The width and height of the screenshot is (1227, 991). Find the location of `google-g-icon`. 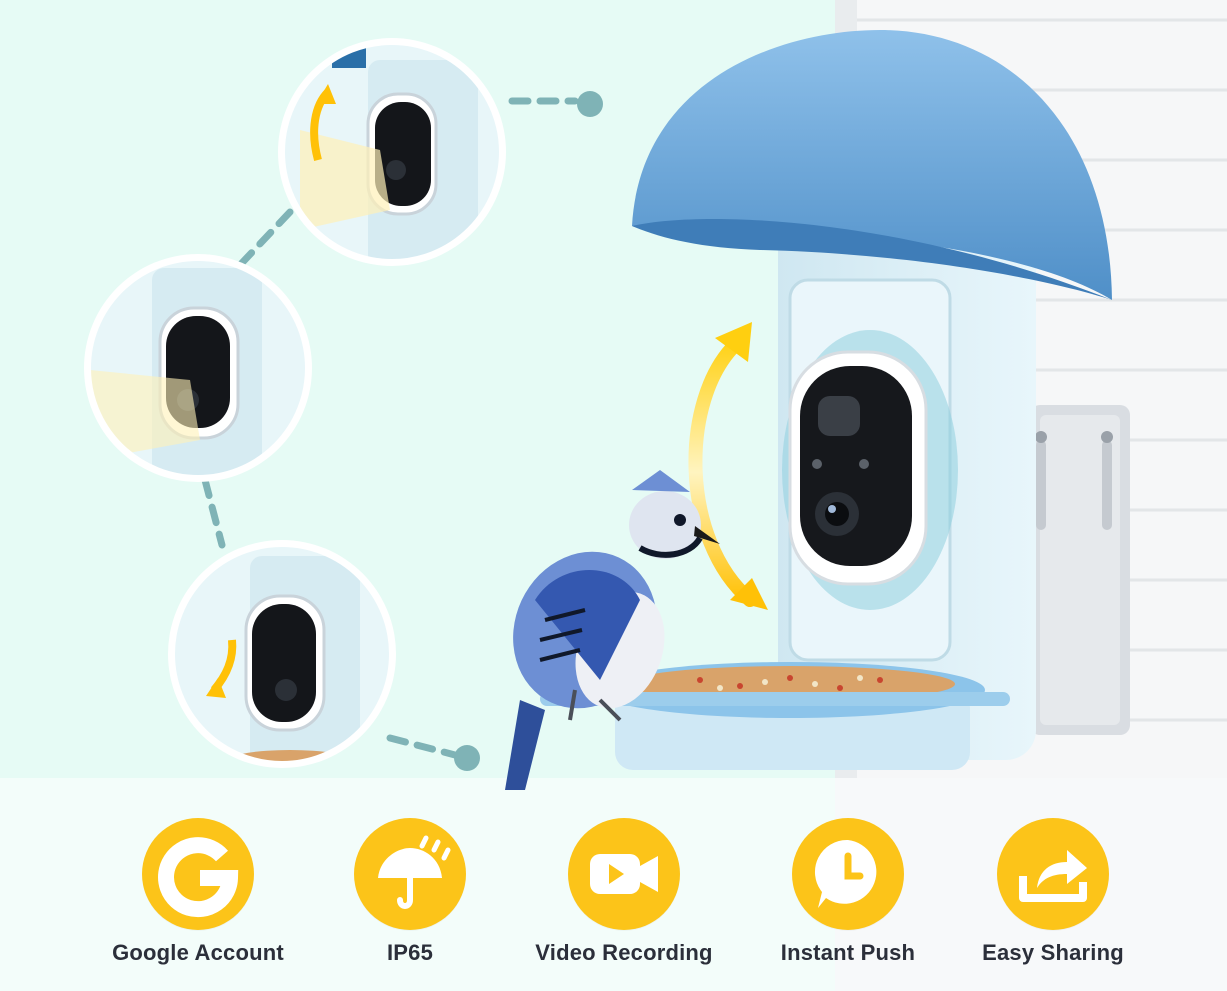

google-g-icon is located at coordinates (198, 874).